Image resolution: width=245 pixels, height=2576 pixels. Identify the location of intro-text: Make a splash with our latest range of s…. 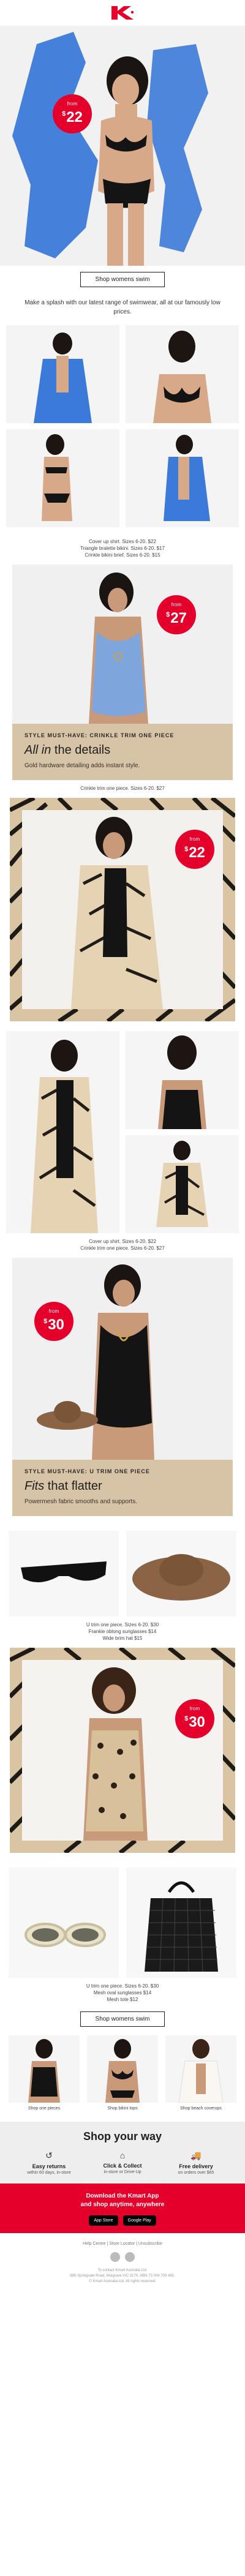
(123, 307).